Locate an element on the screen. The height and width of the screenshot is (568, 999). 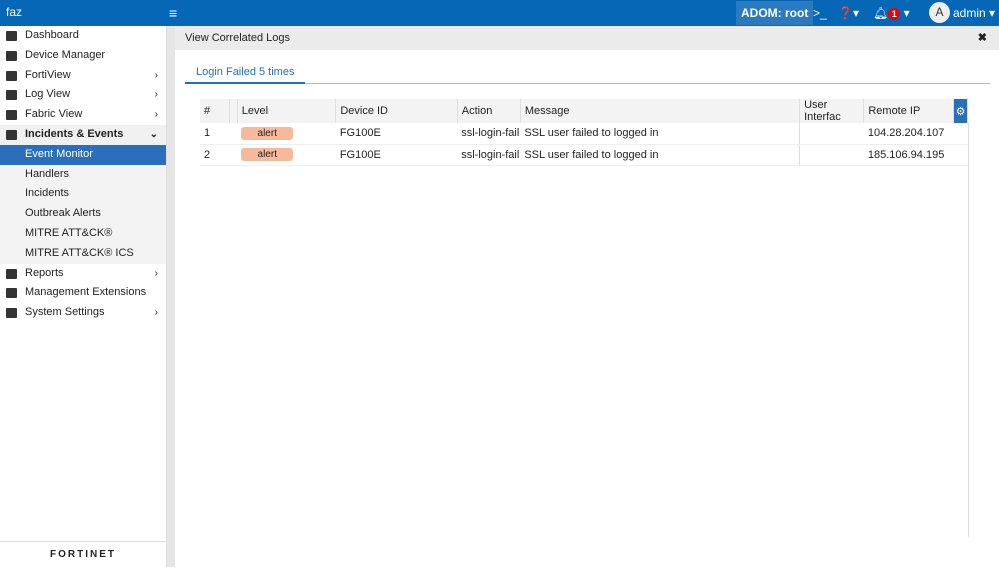
tab-login-failed: Login Failed 5 times is located at coordinates (245, 73).